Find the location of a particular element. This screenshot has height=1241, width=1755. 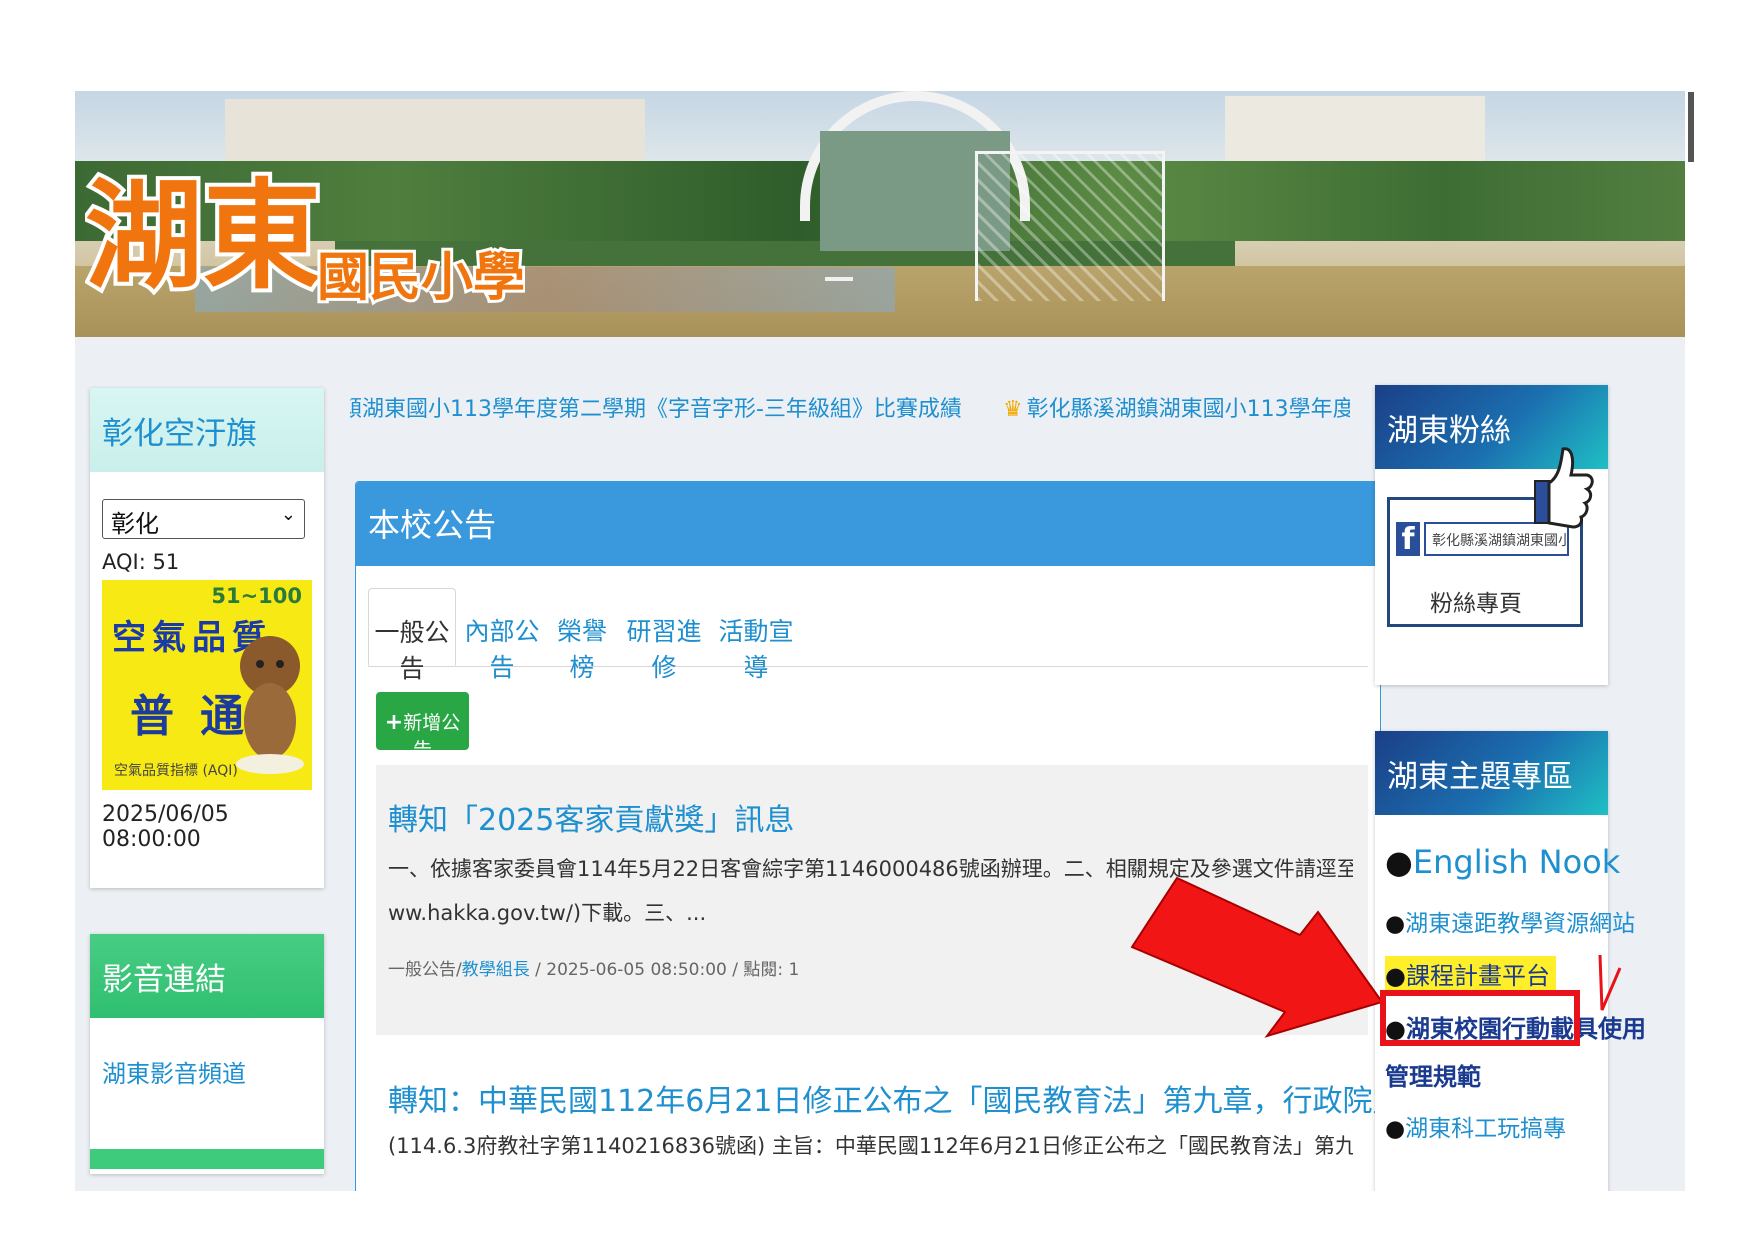

crown-icon: ♛ is located at coordinates (1012, 409).